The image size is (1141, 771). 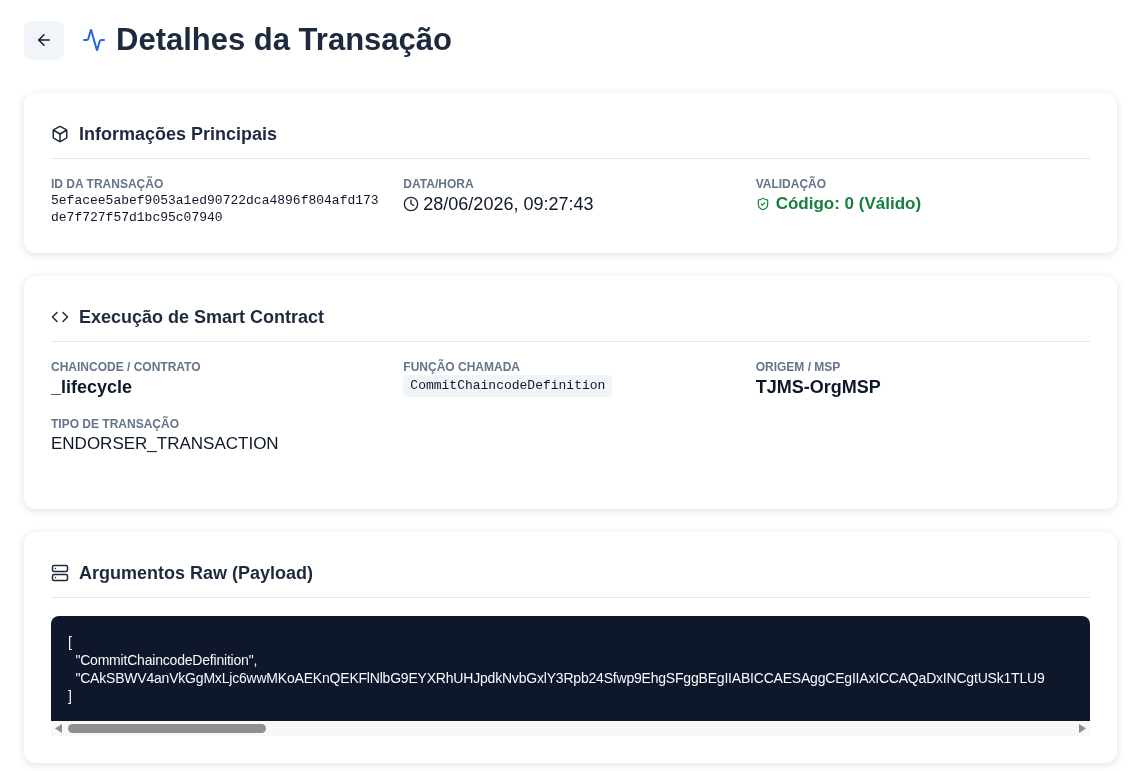 I want to click on field-value: ENDORSER_TRANSACTION, so click(x=165, y=444).